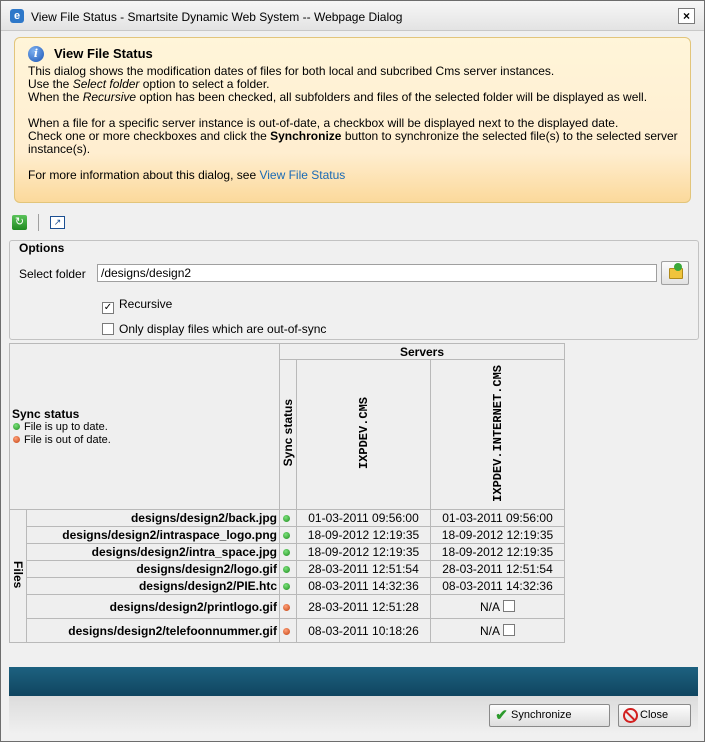 The height and width of the screenshot is (742, 705). I want to click on server-header: IXPDEV.INTERNET.CMS, so click(497, 434).